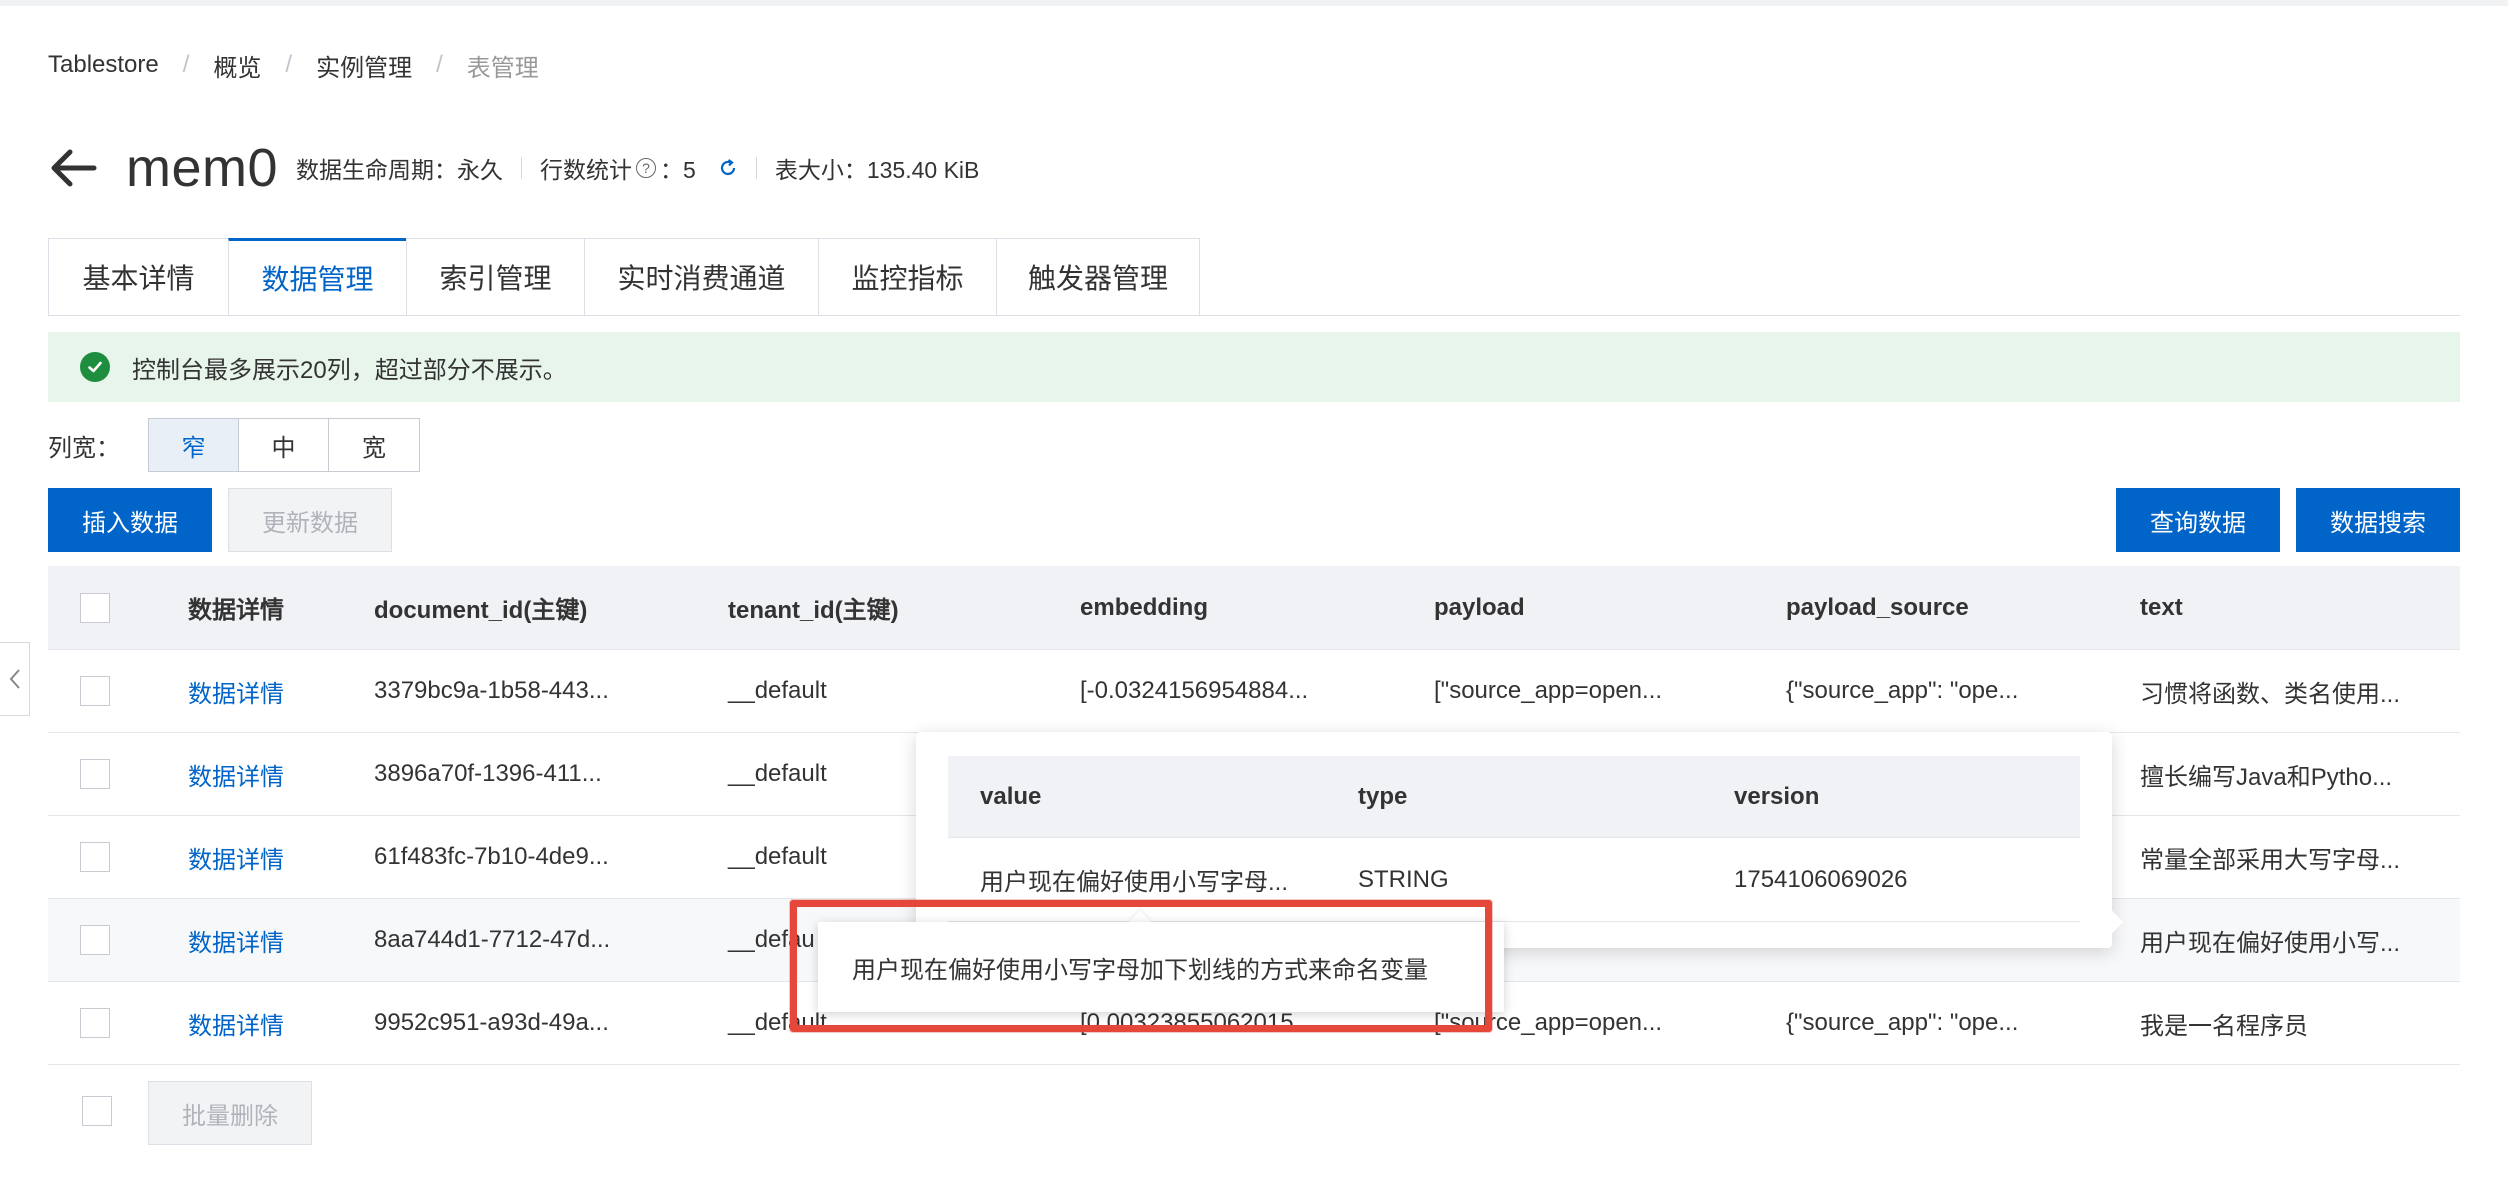  I want to click on breadcrumb-tablestore: Tablestore, so click(103, 65).